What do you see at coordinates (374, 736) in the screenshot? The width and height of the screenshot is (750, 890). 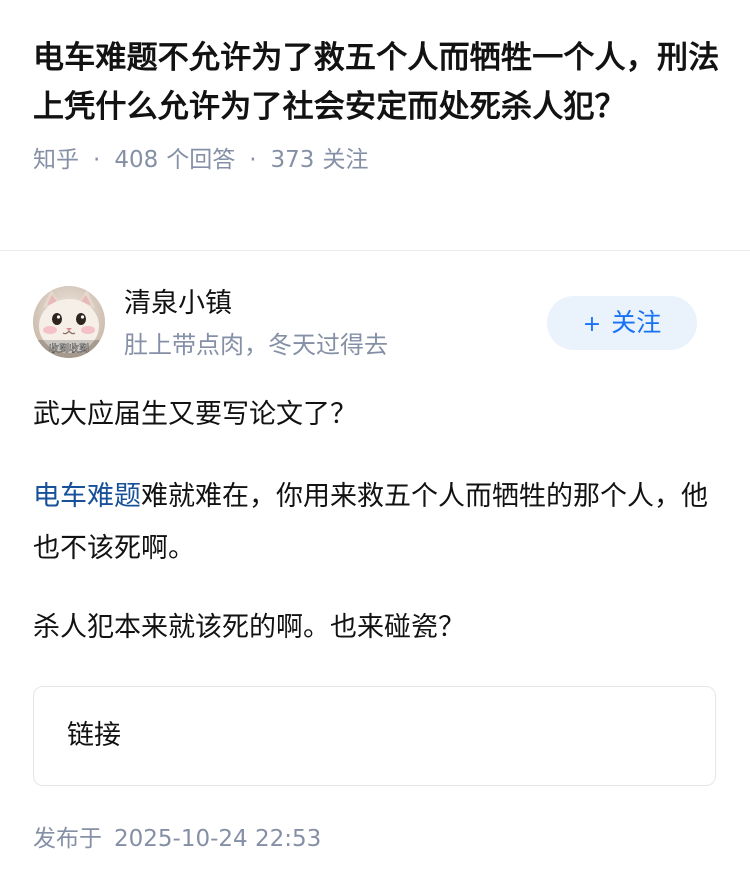 I see `link-card: 链接` at bounding box center [374, 736].